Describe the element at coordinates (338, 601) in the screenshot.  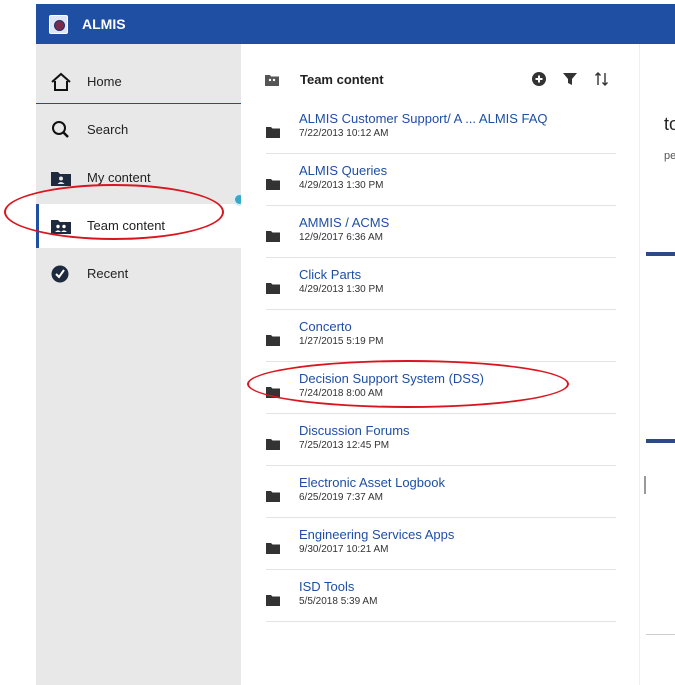
I see `item-date: 5/5/2018 5:39 AM` at that location.